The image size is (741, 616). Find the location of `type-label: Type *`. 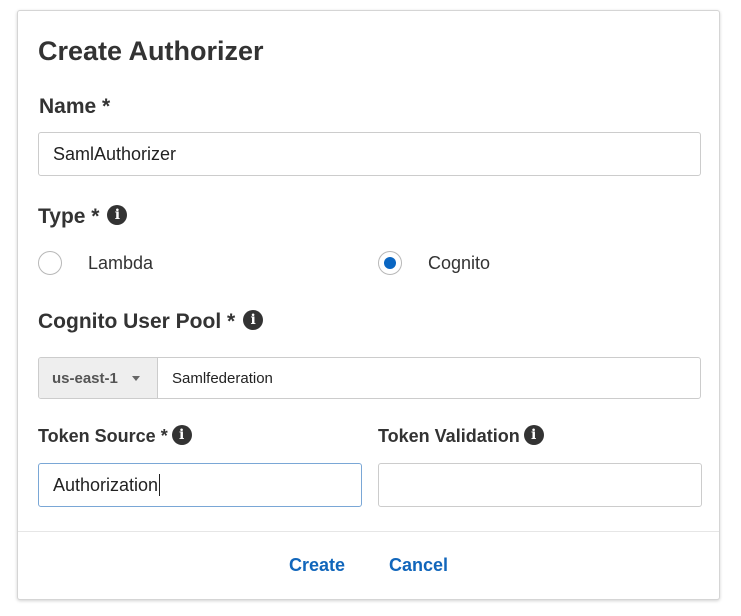

type-label: Type * is located at coordinates (69, 216).